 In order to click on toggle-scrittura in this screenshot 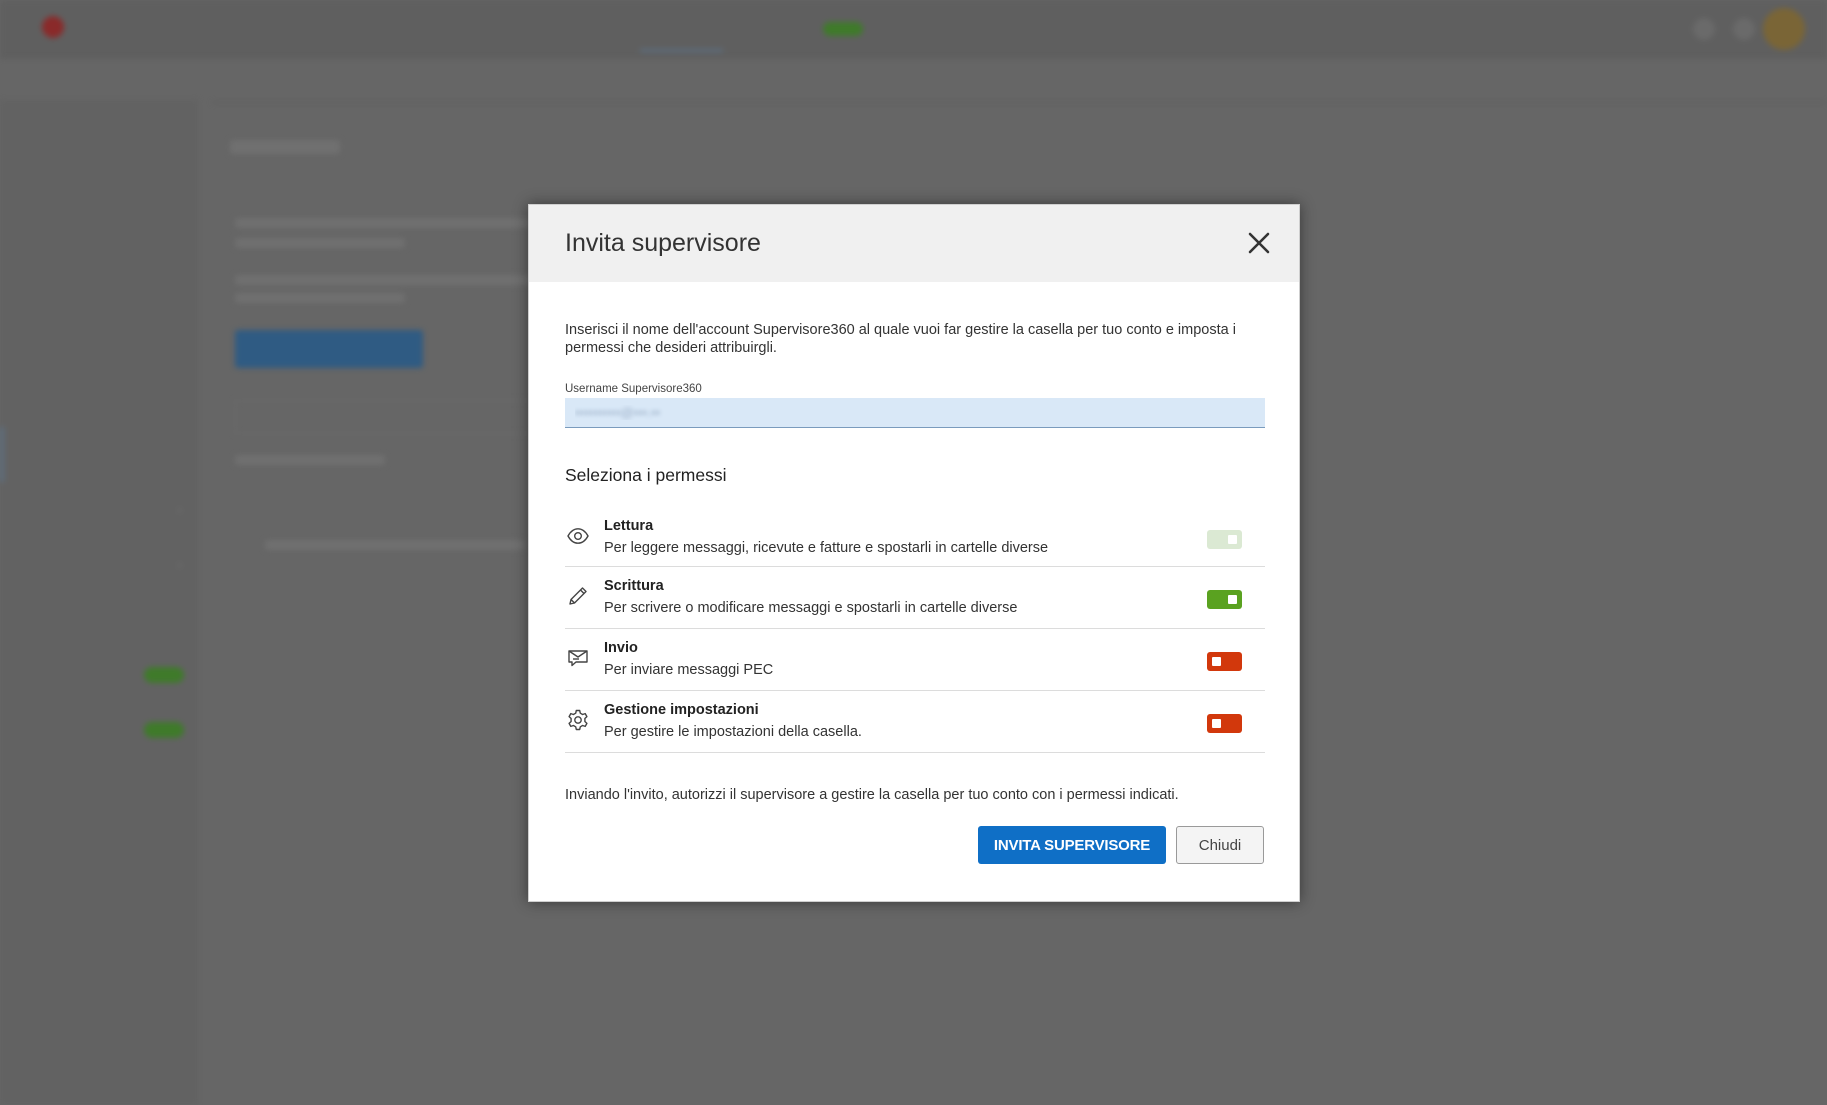, I will do `click(1224, 599)`.